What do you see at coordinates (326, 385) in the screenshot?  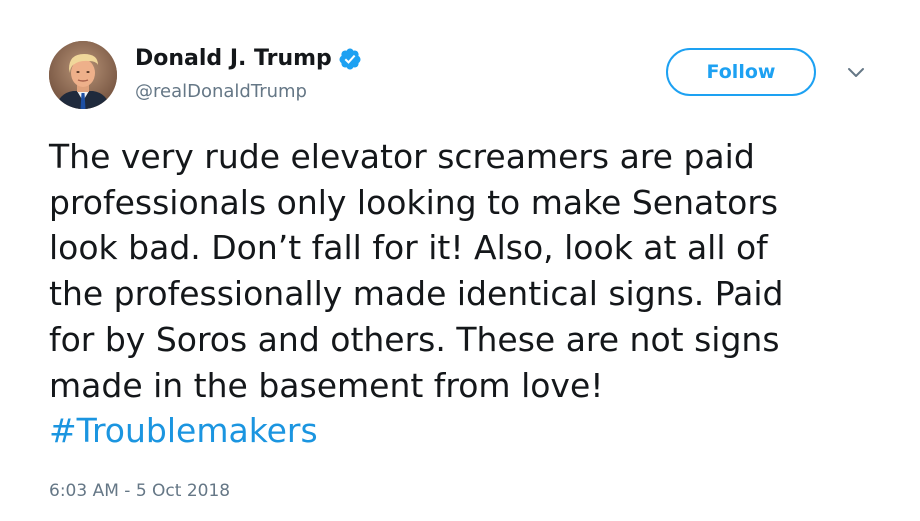 I see `tweet-text-line: made in the basement from love!` at bounding box center [326, 385].